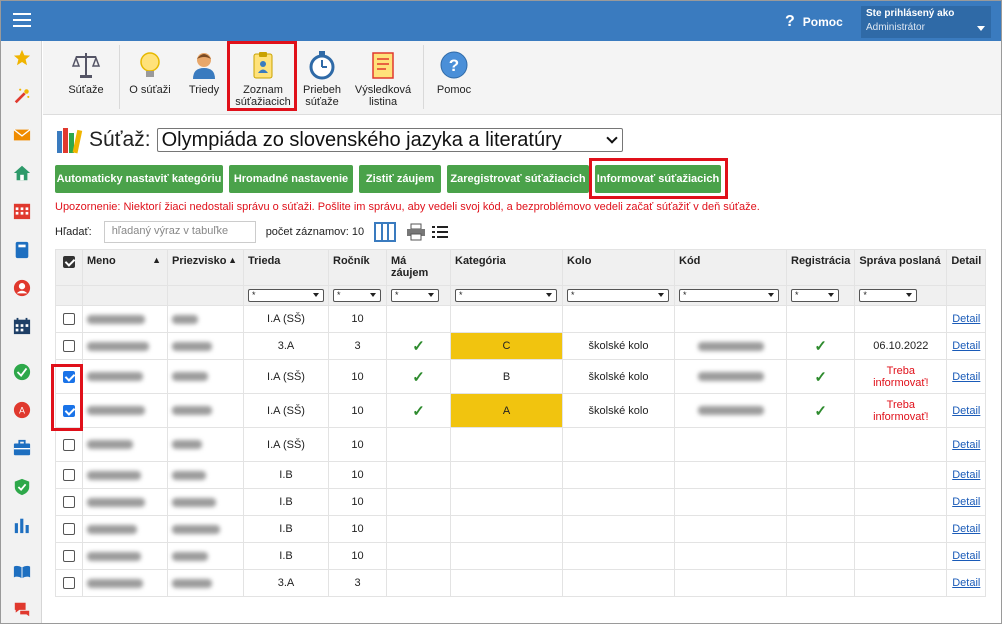 The image size is (1002, 624). I want to click on col-registracia: Registrácia, so click(820, 267).